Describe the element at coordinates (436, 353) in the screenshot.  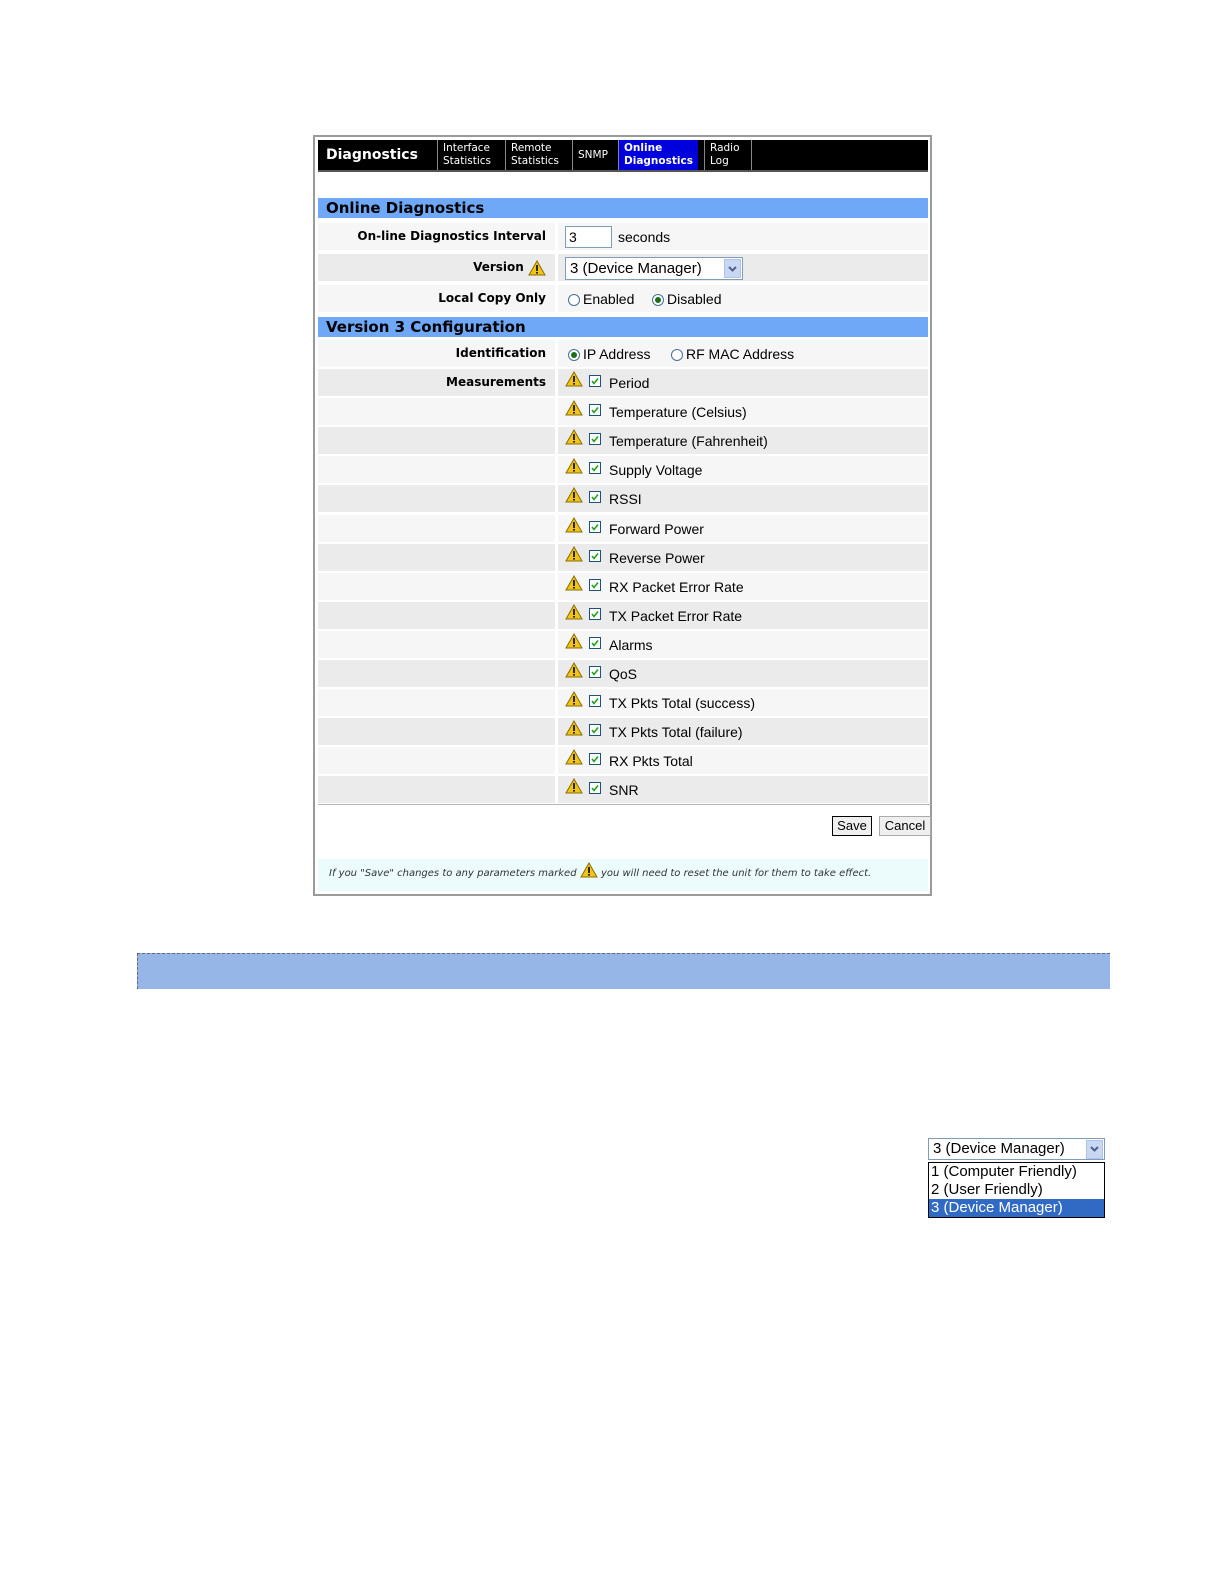
I see `identification-label: Identification` at that location.